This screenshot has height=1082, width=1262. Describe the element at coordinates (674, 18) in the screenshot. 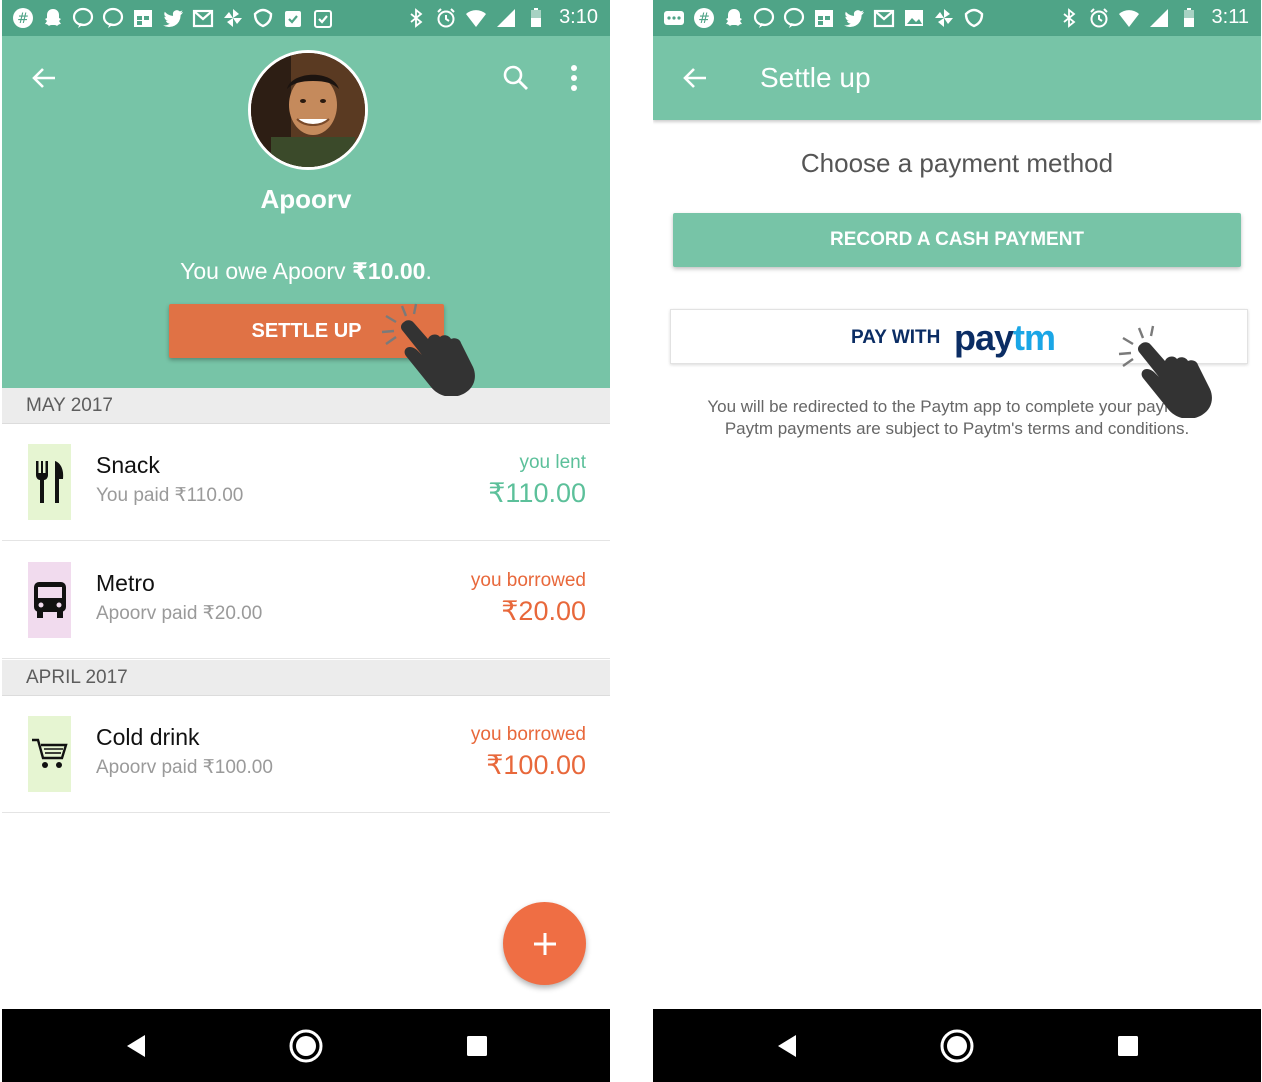

I see `message-icon` at that location.